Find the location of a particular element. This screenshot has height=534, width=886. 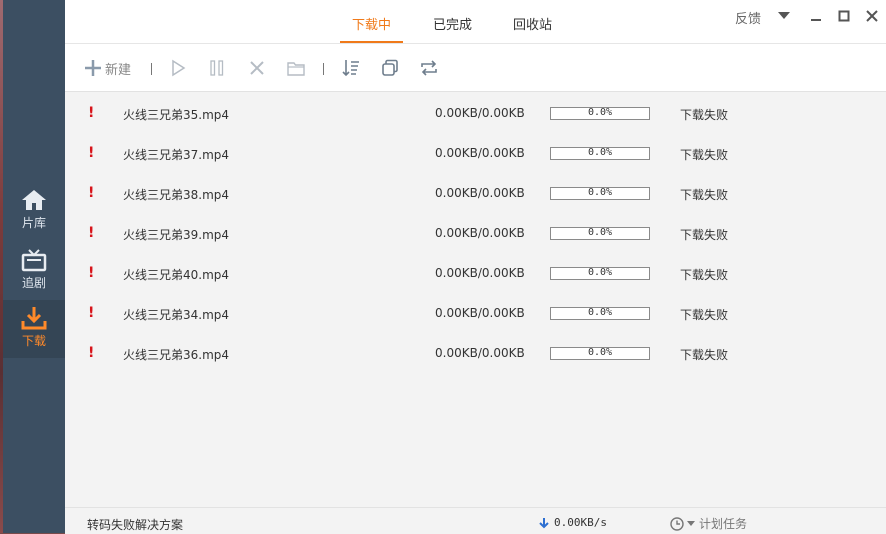

sidebar: 片库 追剧 下载 is located at coordinates (34, 266).